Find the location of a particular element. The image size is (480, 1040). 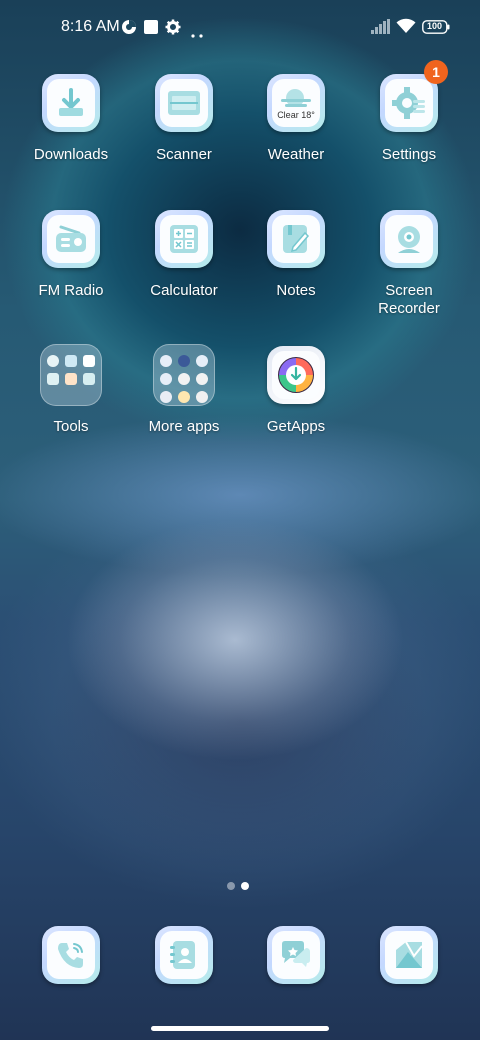

app-downloads: Downloads is located at coordinates (71, 119).